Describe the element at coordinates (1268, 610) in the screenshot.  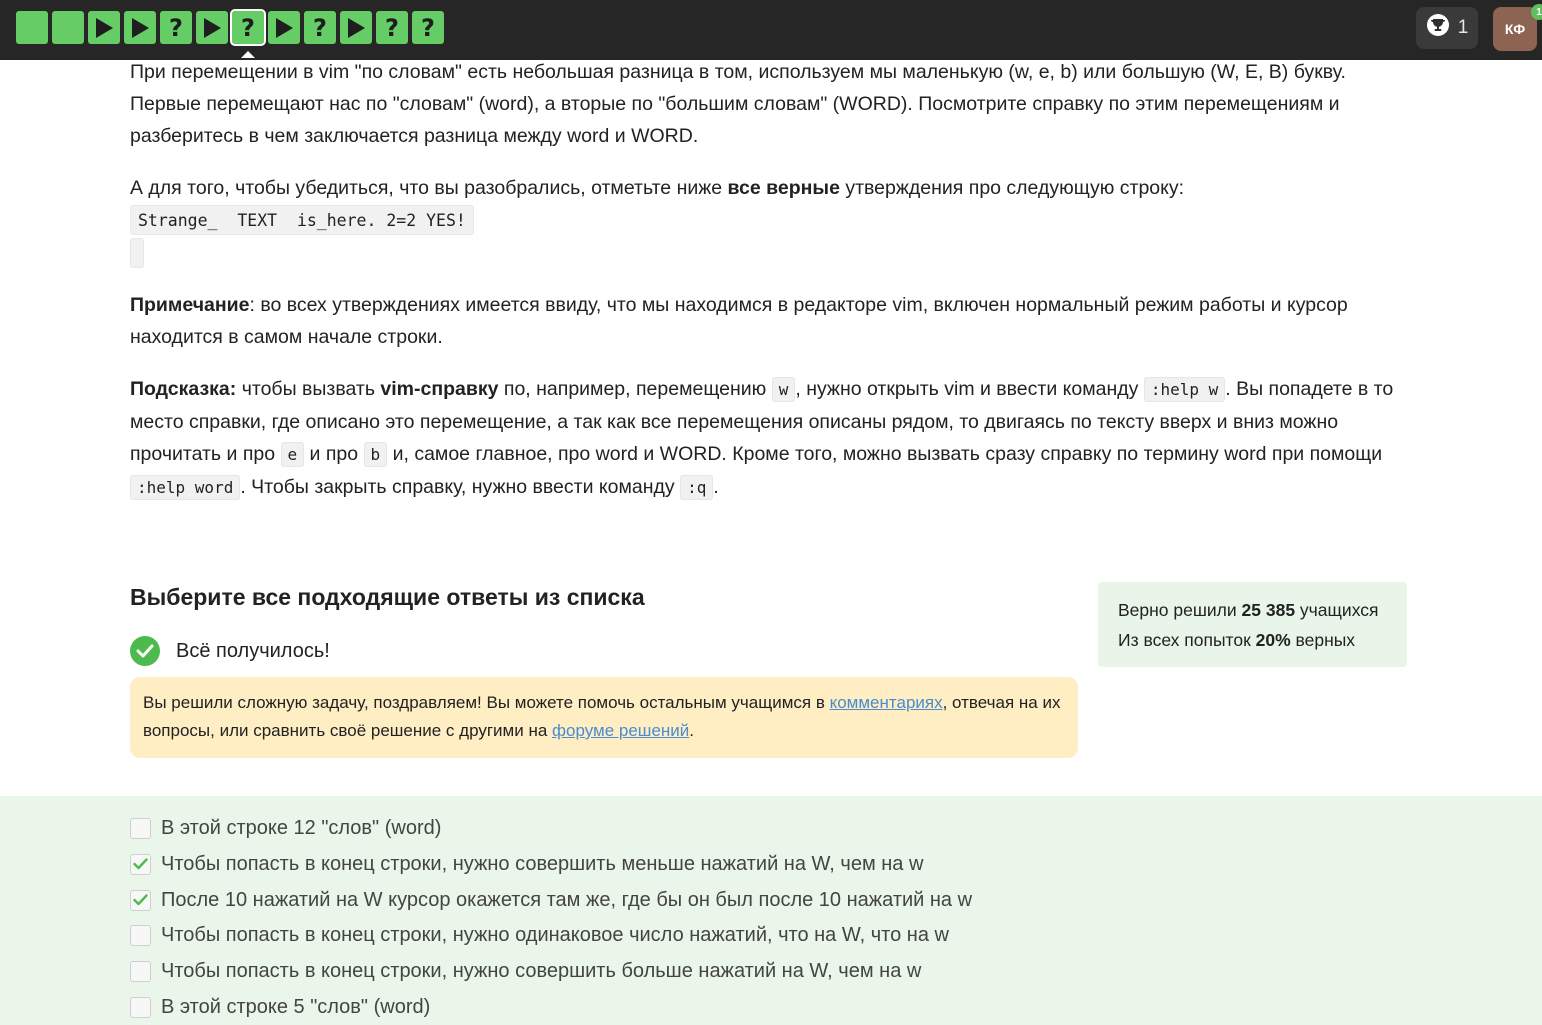
I see `stats-solved-count: 25 385` at that location.